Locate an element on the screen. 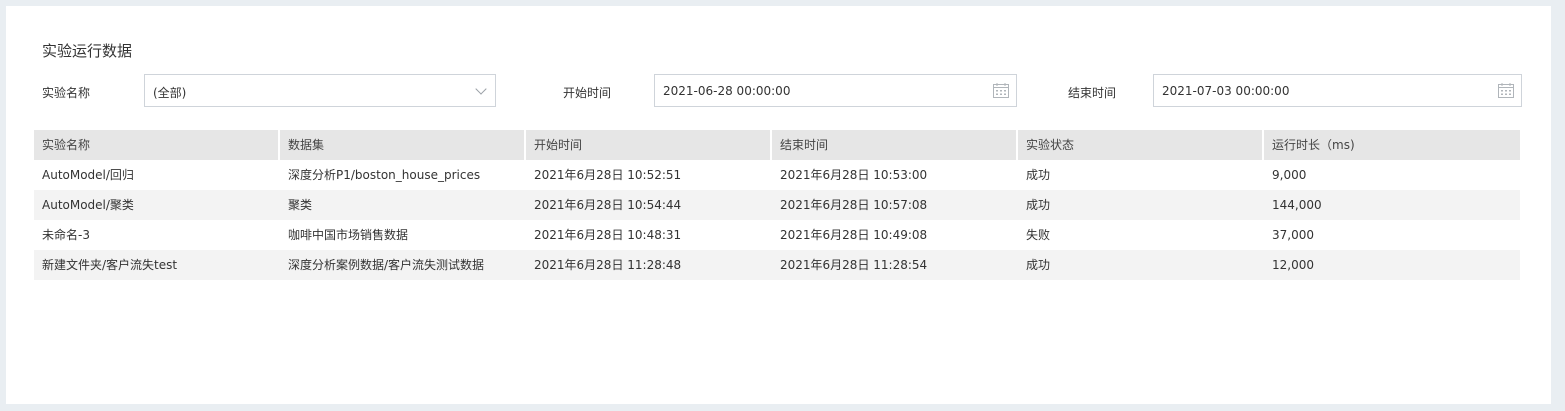 The width and height of the screenshot is (1565, 411). experiment-name-label: 实验名称 is located at coordinates (66, 93).